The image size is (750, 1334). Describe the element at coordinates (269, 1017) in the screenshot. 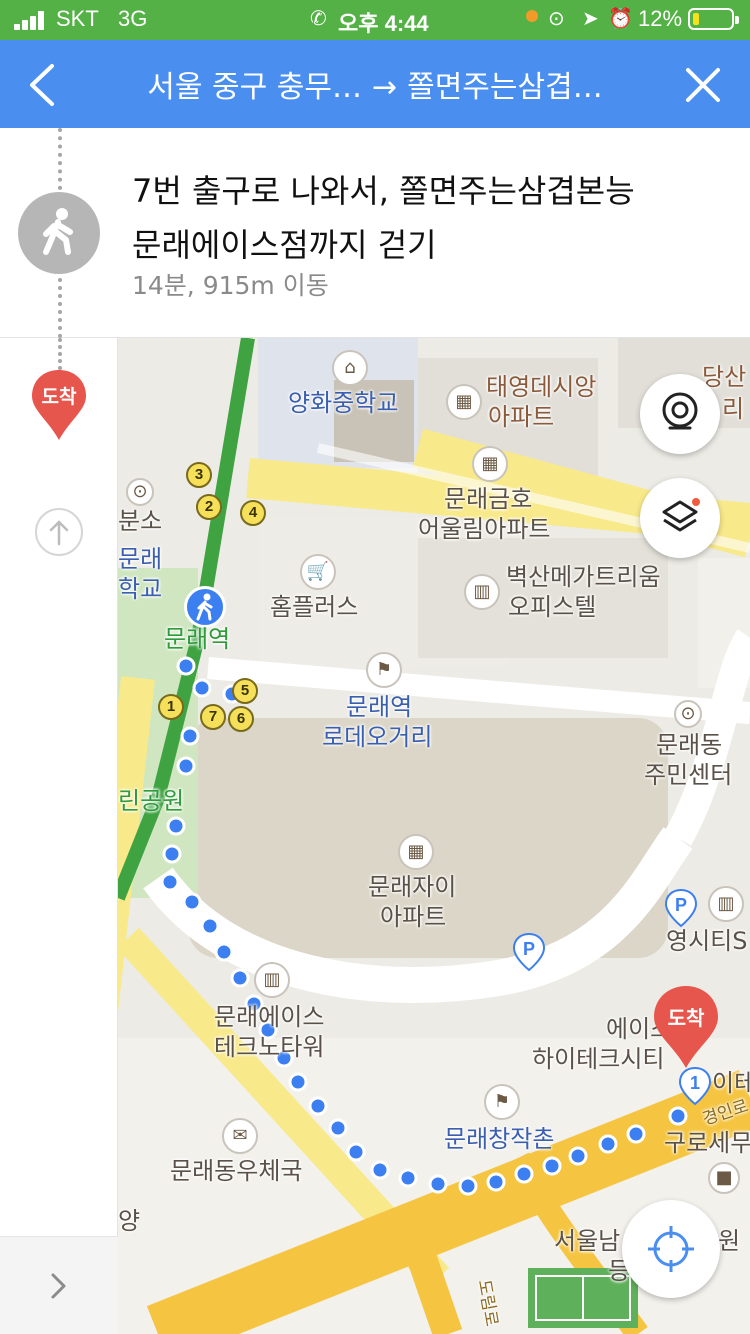

I see `map-label: 문래에이스` at that location.